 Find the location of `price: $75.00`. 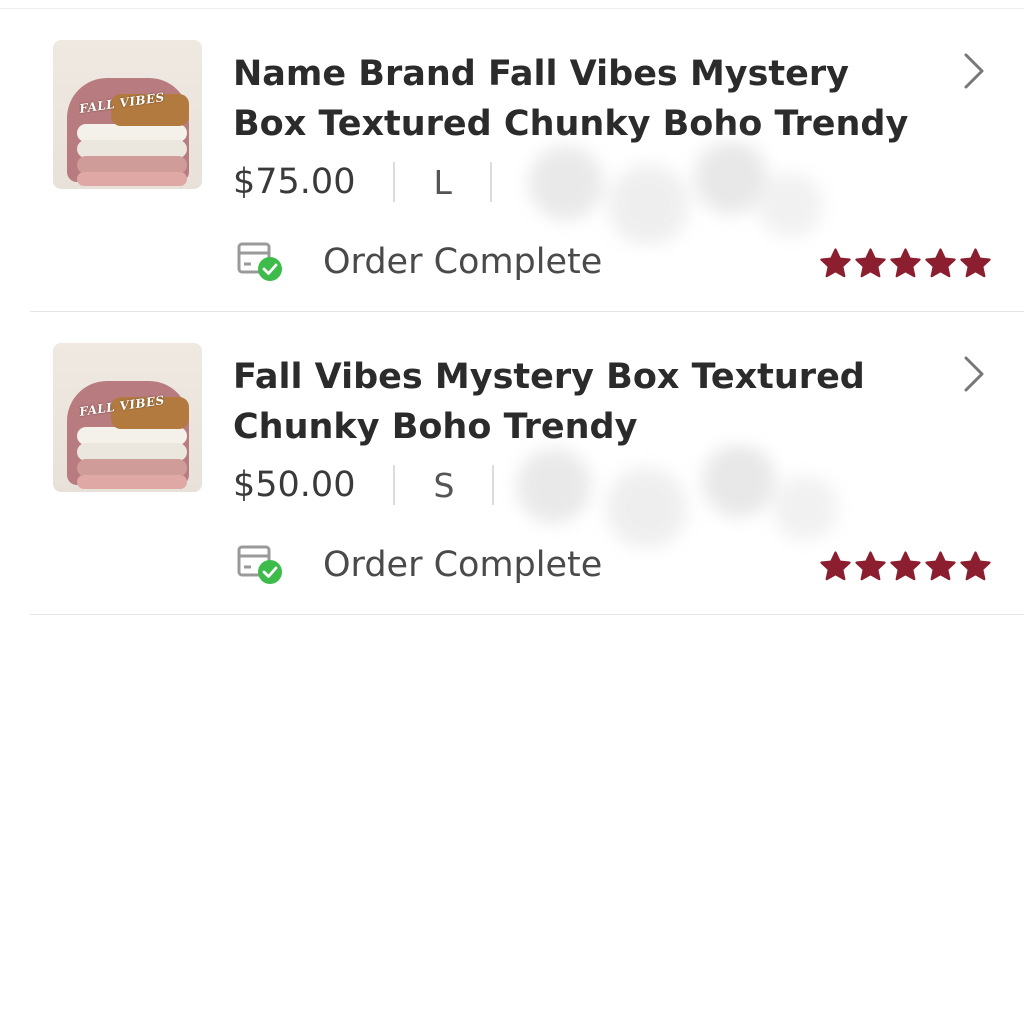

price: $75.00 is located at coordinates (294, 182).